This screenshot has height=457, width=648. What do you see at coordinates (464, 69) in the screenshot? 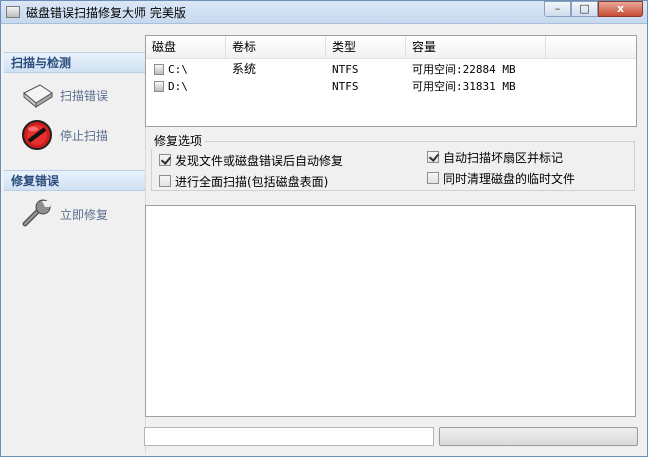
I see `capacity-cell: 可用空间:22884 MB` at bounding box center [464, 69].